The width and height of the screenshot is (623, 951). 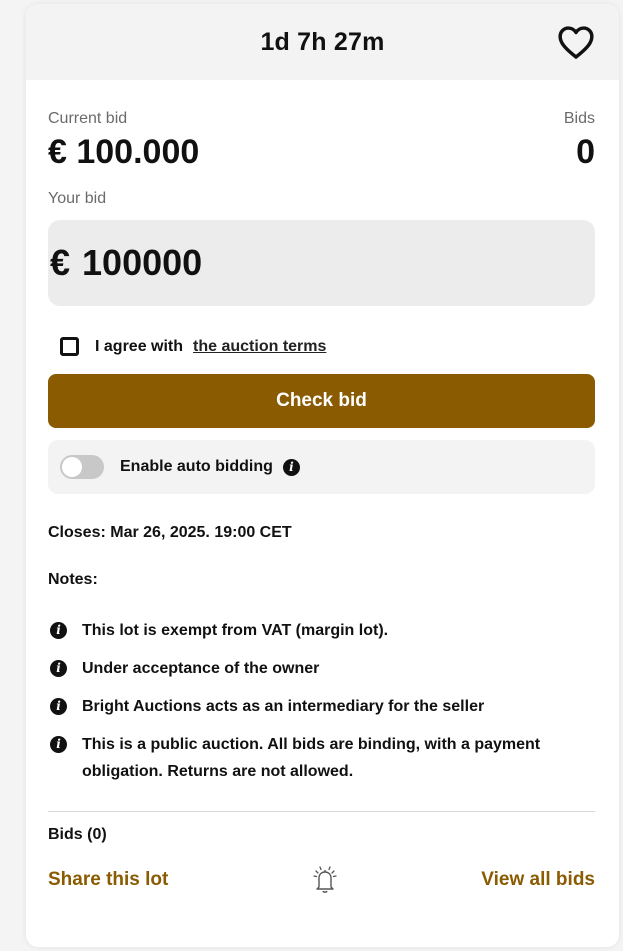 I want to click on bid-summary-labels: Current bid Bids, so click(x=321, y=119).